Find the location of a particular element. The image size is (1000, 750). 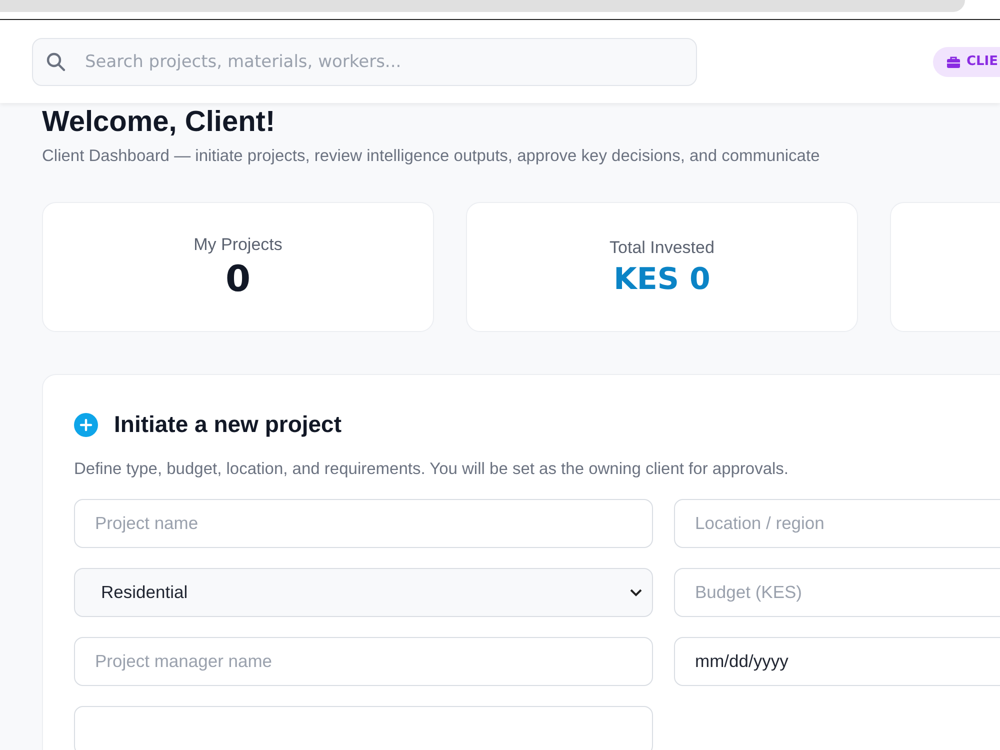

stat-label: My Projects is located at coordinates (238, 244).